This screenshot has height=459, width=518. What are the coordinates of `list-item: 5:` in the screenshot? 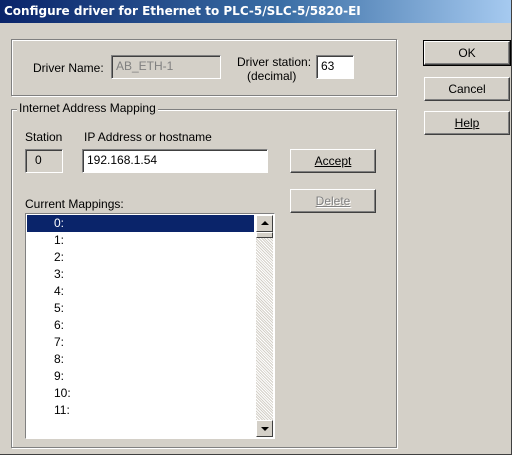 It's located at (140, 308).